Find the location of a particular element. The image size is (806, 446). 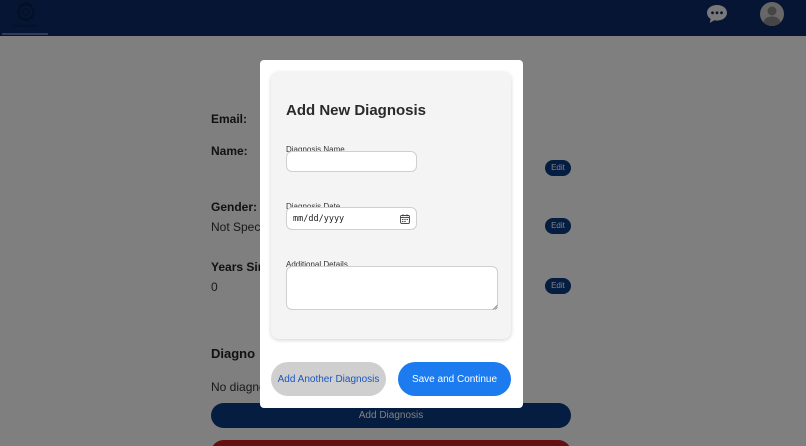

diagnosis-date-input: mm/dd/yyyy is located at coordinates (351, 218).